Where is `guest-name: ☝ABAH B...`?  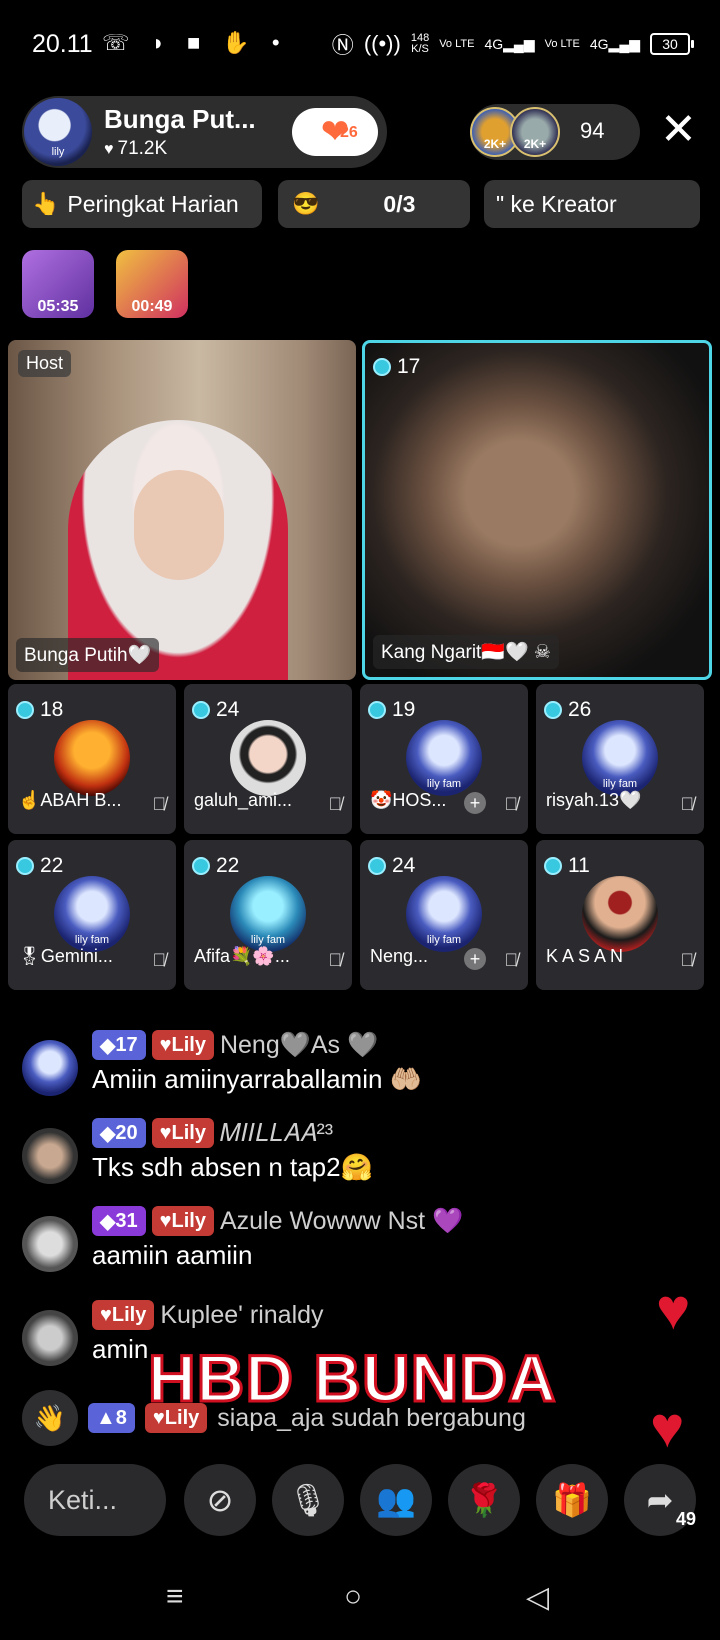 guest-name: ☝ABAH B... is located at coordinates (70, 800).